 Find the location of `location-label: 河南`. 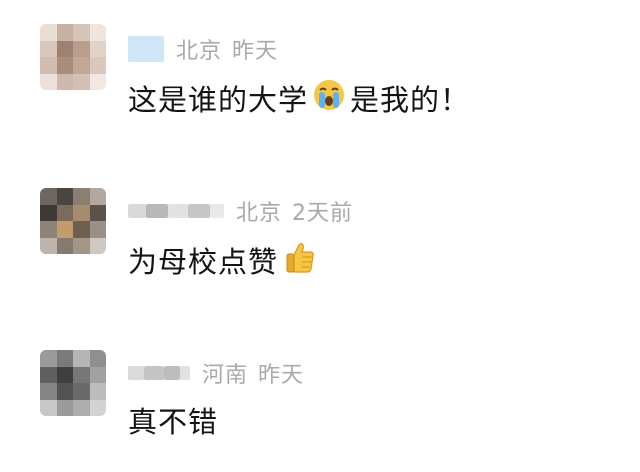

location-label: 河南 is located at coordinates (225, 375).